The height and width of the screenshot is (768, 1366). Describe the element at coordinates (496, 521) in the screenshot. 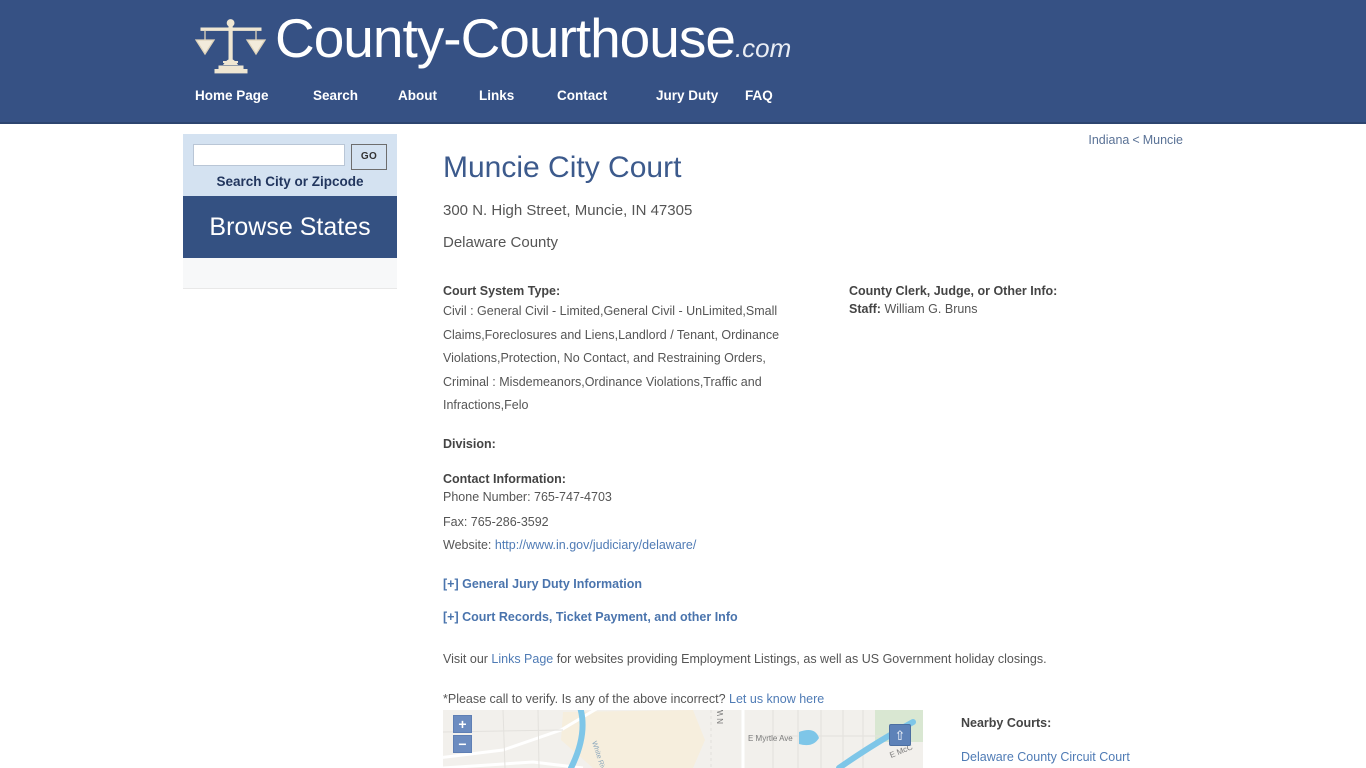

I see `fax-number: Fax: 765-286-3592` at that location.